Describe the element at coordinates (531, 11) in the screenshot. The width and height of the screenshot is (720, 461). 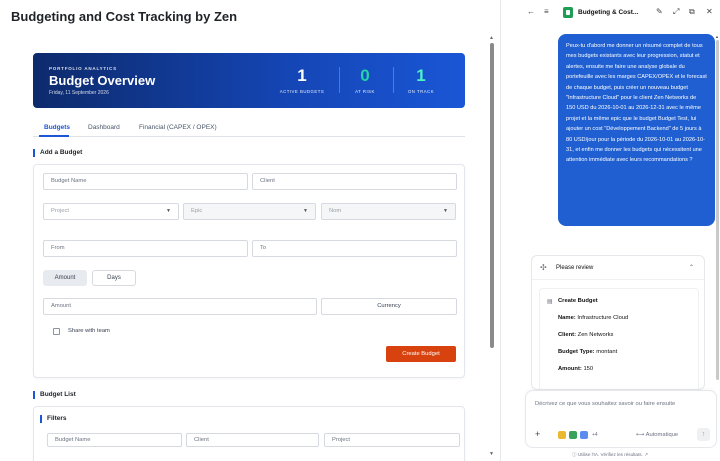
I see `back-arrow-icon: ←` at that location.